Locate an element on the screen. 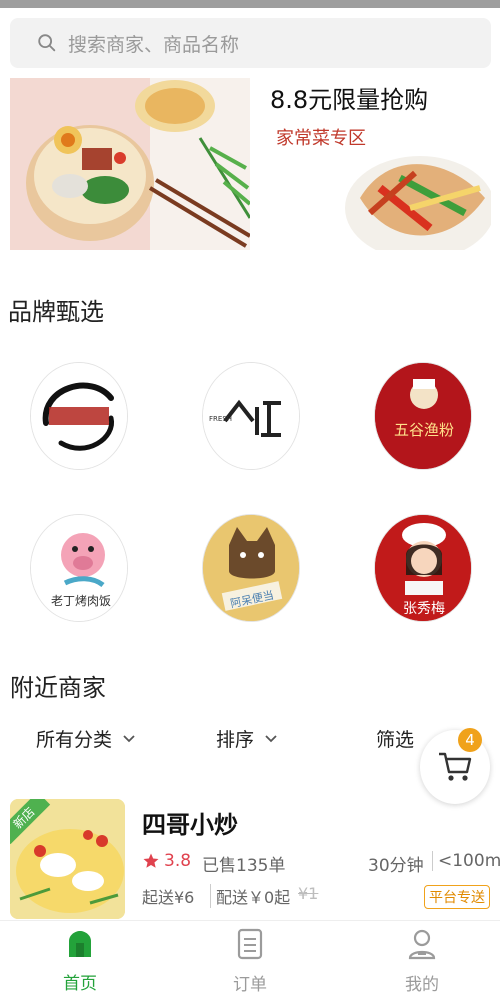 The width and height of the screenshot is (500, 1001). min-order: 起送¥6 is located at coordinates (168, 897).